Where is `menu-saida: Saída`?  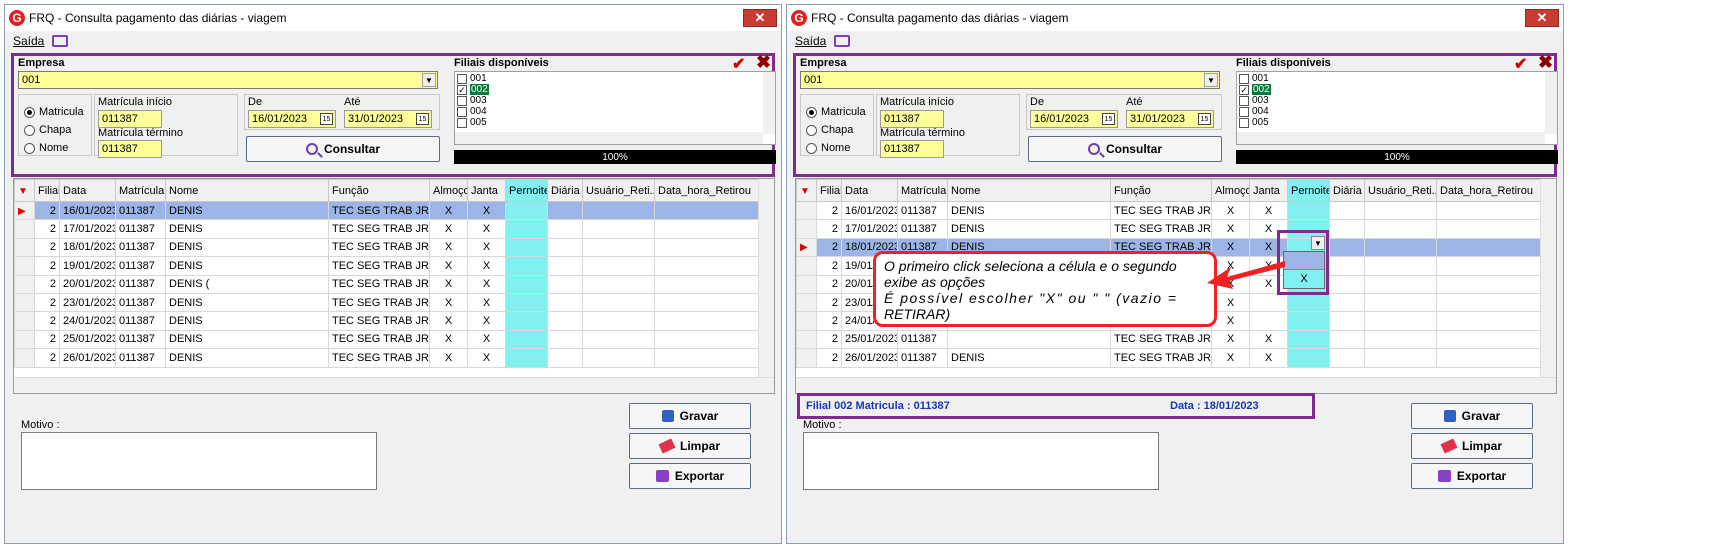
menu-saida: Saída is located at coordinates (810, 41).